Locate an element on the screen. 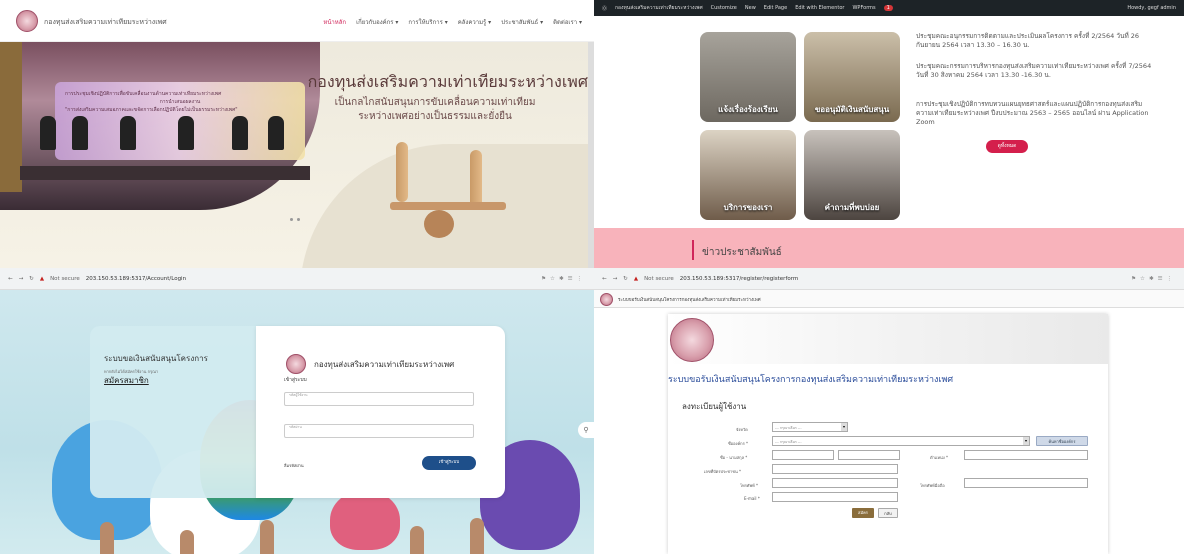 This screenshot has width=1184, height=554. slider-dots is located at coordinates (295, 219).